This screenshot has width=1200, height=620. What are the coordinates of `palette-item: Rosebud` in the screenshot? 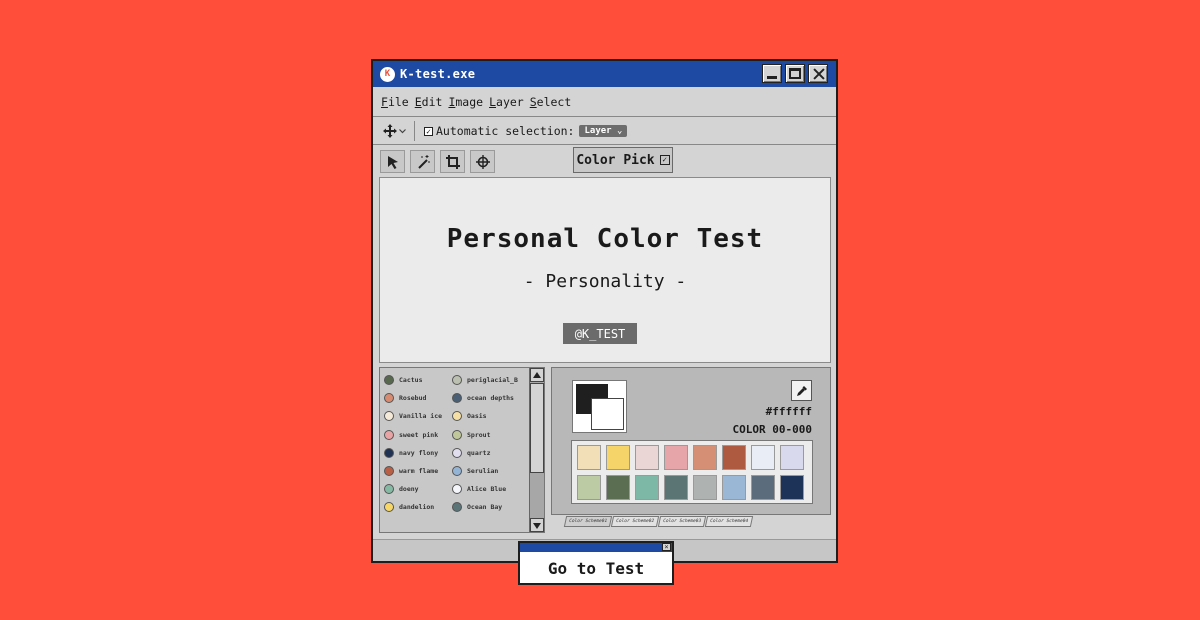 It's located at (418, 398).